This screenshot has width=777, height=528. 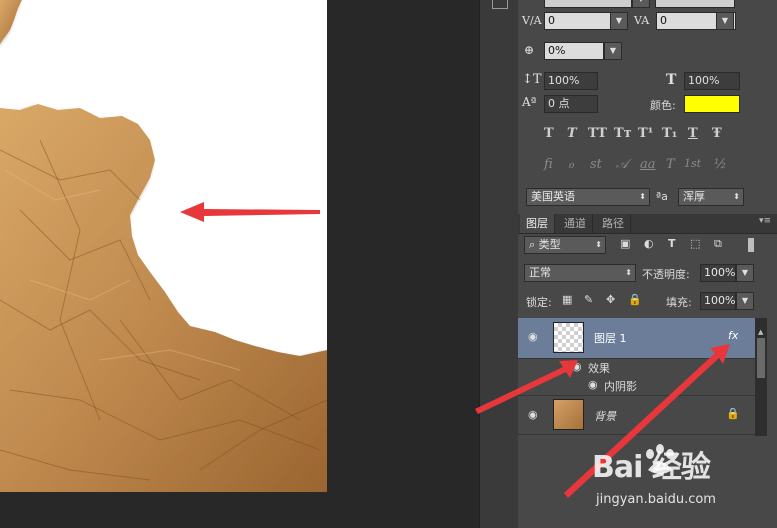 What do you see at coordinates (548, 164) in the screenshot?
I see `ligatures-button: fi` at bounding box center [548, 164].